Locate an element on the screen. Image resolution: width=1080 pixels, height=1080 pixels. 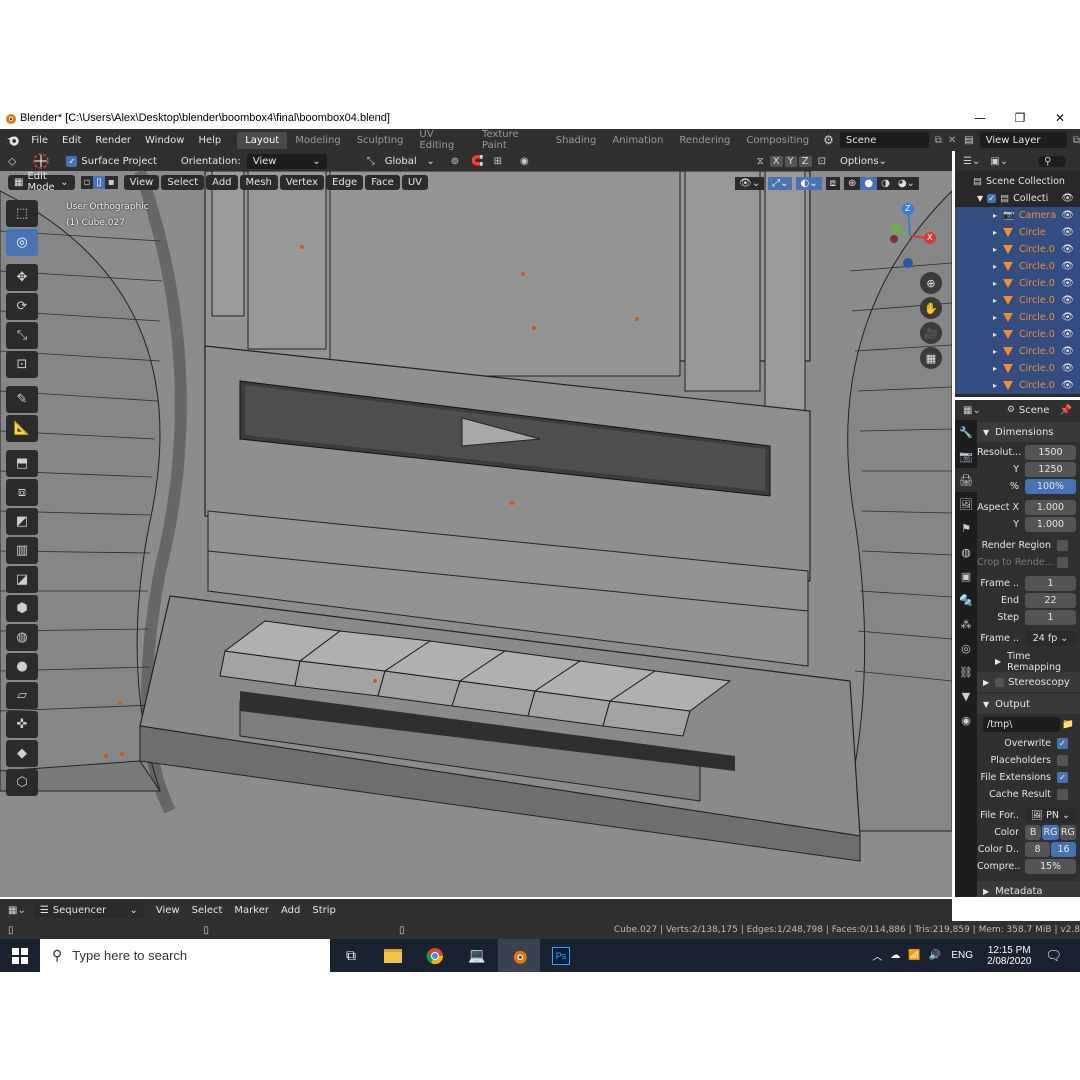
maximize-button: ❐ is located at coordinates (1020, 118).